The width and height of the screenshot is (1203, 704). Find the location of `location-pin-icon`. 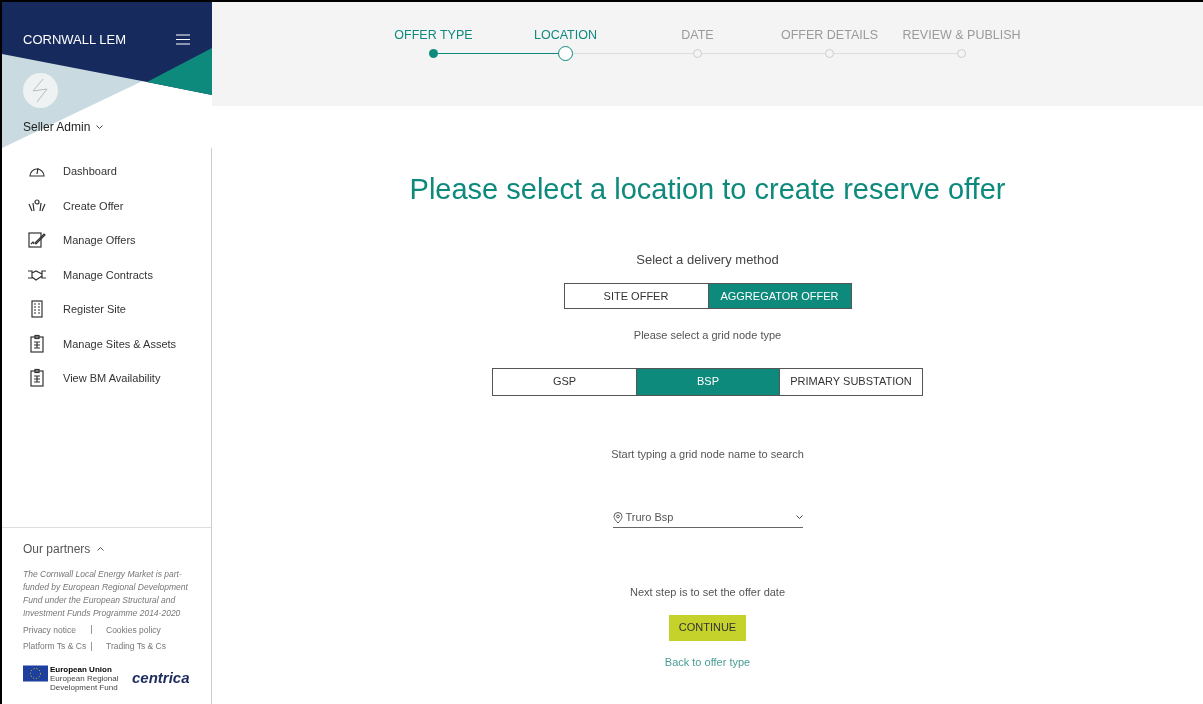

location-pin-icon is located at coordinates (617, 517).